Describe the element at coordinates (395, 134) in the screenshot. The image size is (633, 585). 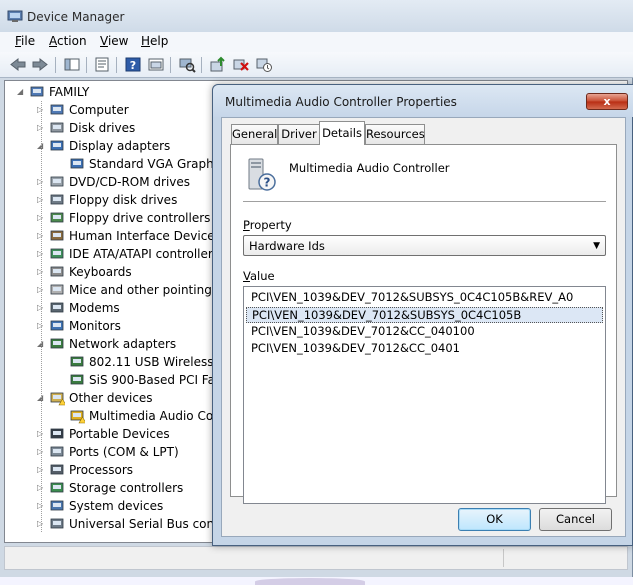
I see `tab-resources: Resources` at that location.